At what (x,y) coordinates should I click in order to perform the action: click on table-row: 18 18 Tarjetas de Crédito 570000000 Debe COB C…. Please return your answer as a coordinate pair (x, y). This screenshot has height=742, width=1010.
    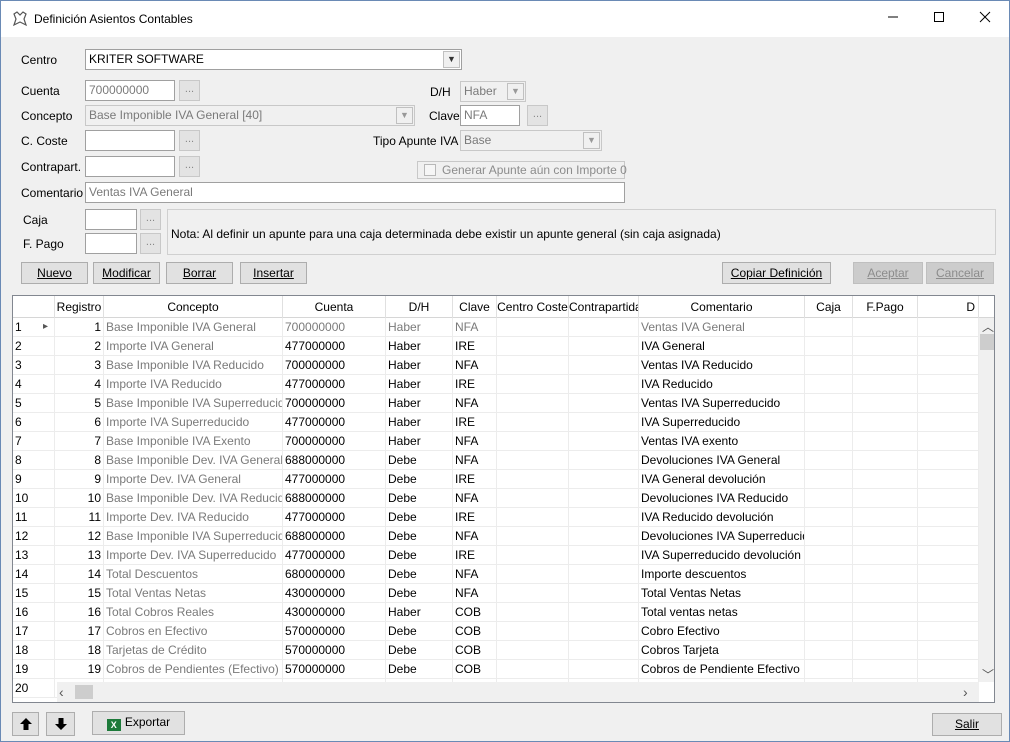
    Looking at the image, I should click on (496, 650).